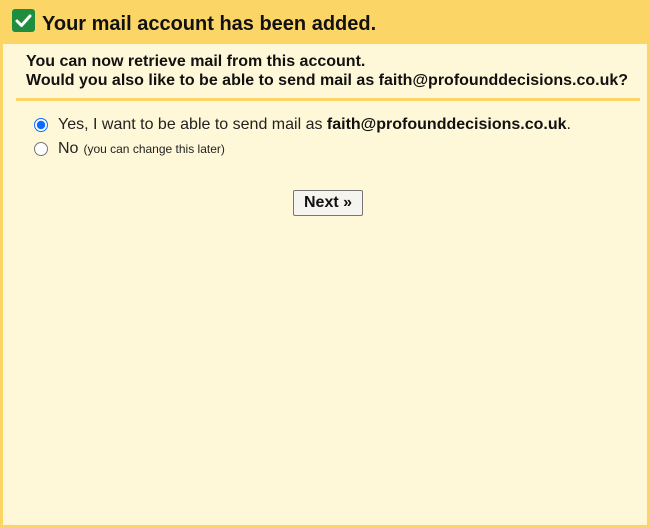  What do you see at coordinates (209, 24) in the screenshot?
I see `dialog-title: Your mail account has been added.` at bounding box center [209, 24].